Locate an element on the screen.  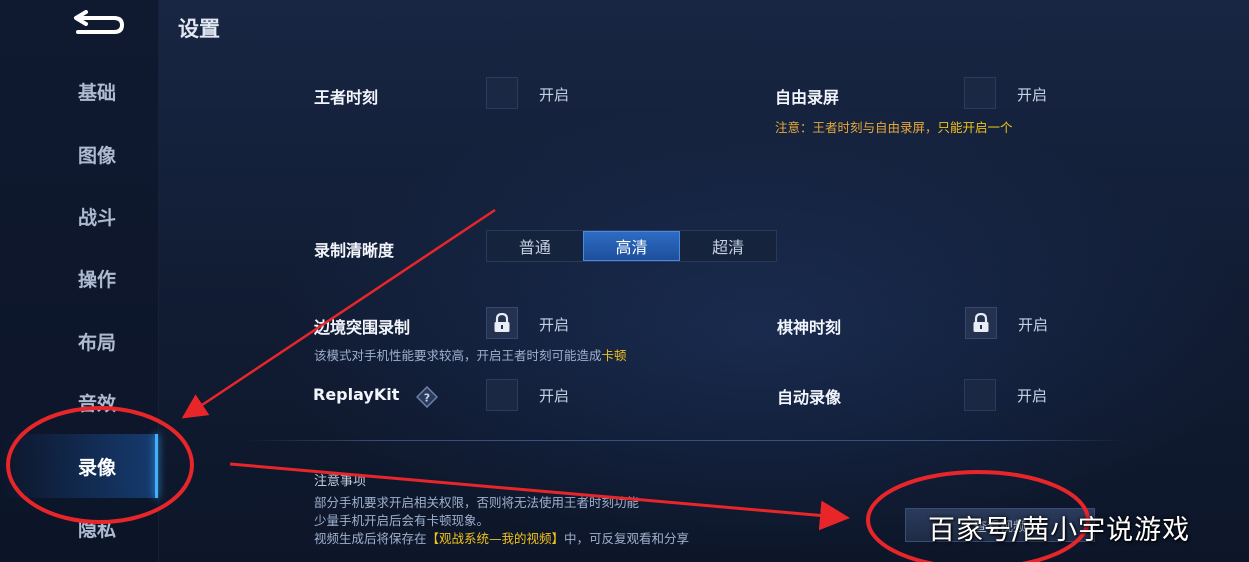
sidebar-item-label: 录像 is located at coordinates (97, 467).